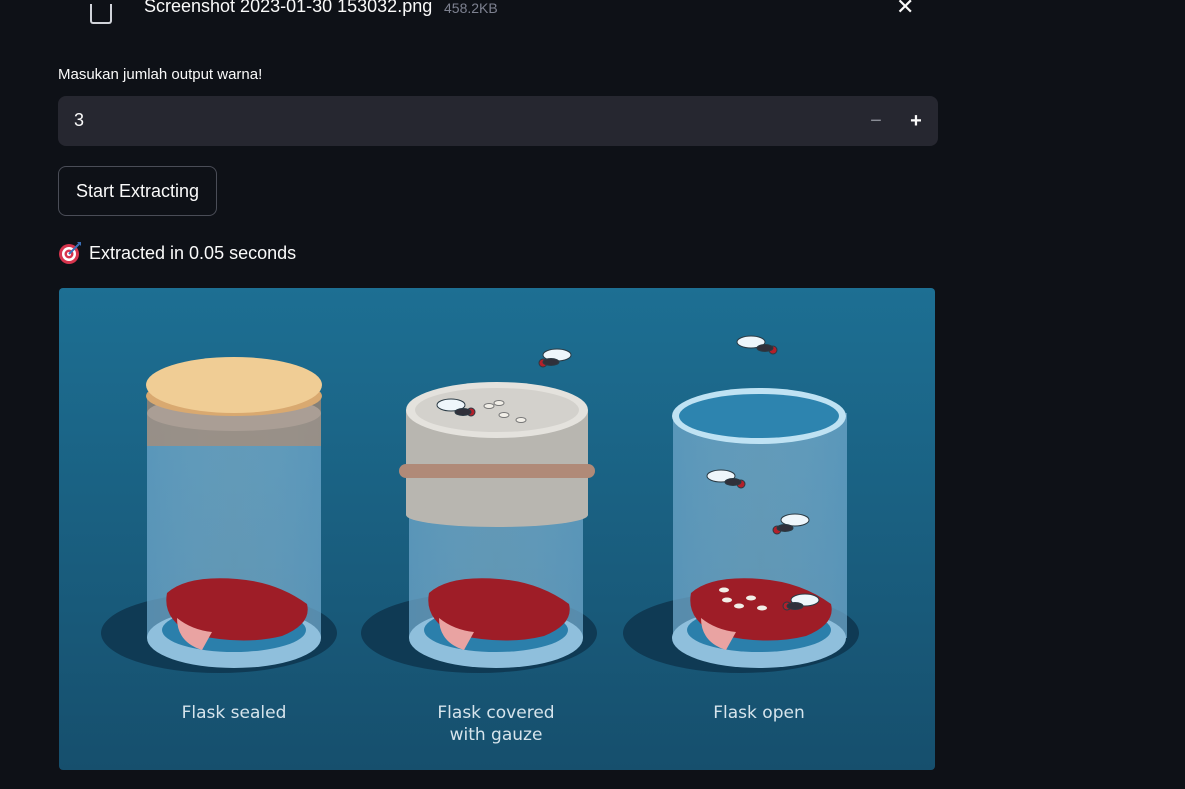 The image size is (1185, 789). Describe the element at coordinates (495, 713) in the screenshot. I see `caption-flask-gauze-line1: Flask covered` at that location.